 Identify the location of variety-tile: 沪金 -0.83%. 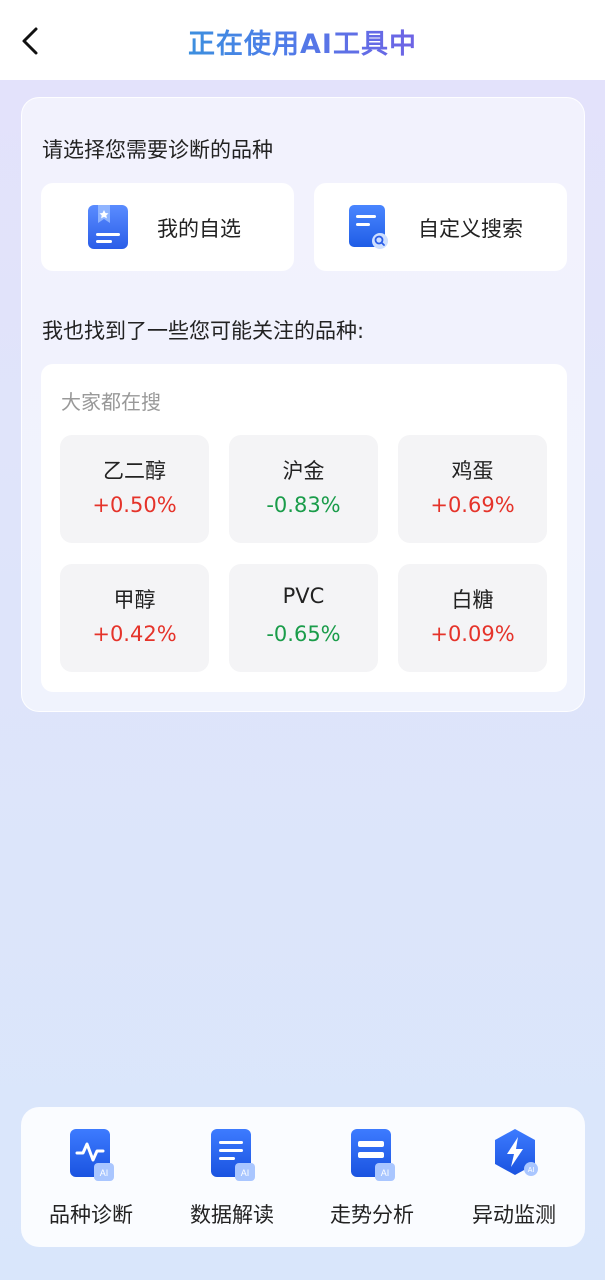
(303, 489).